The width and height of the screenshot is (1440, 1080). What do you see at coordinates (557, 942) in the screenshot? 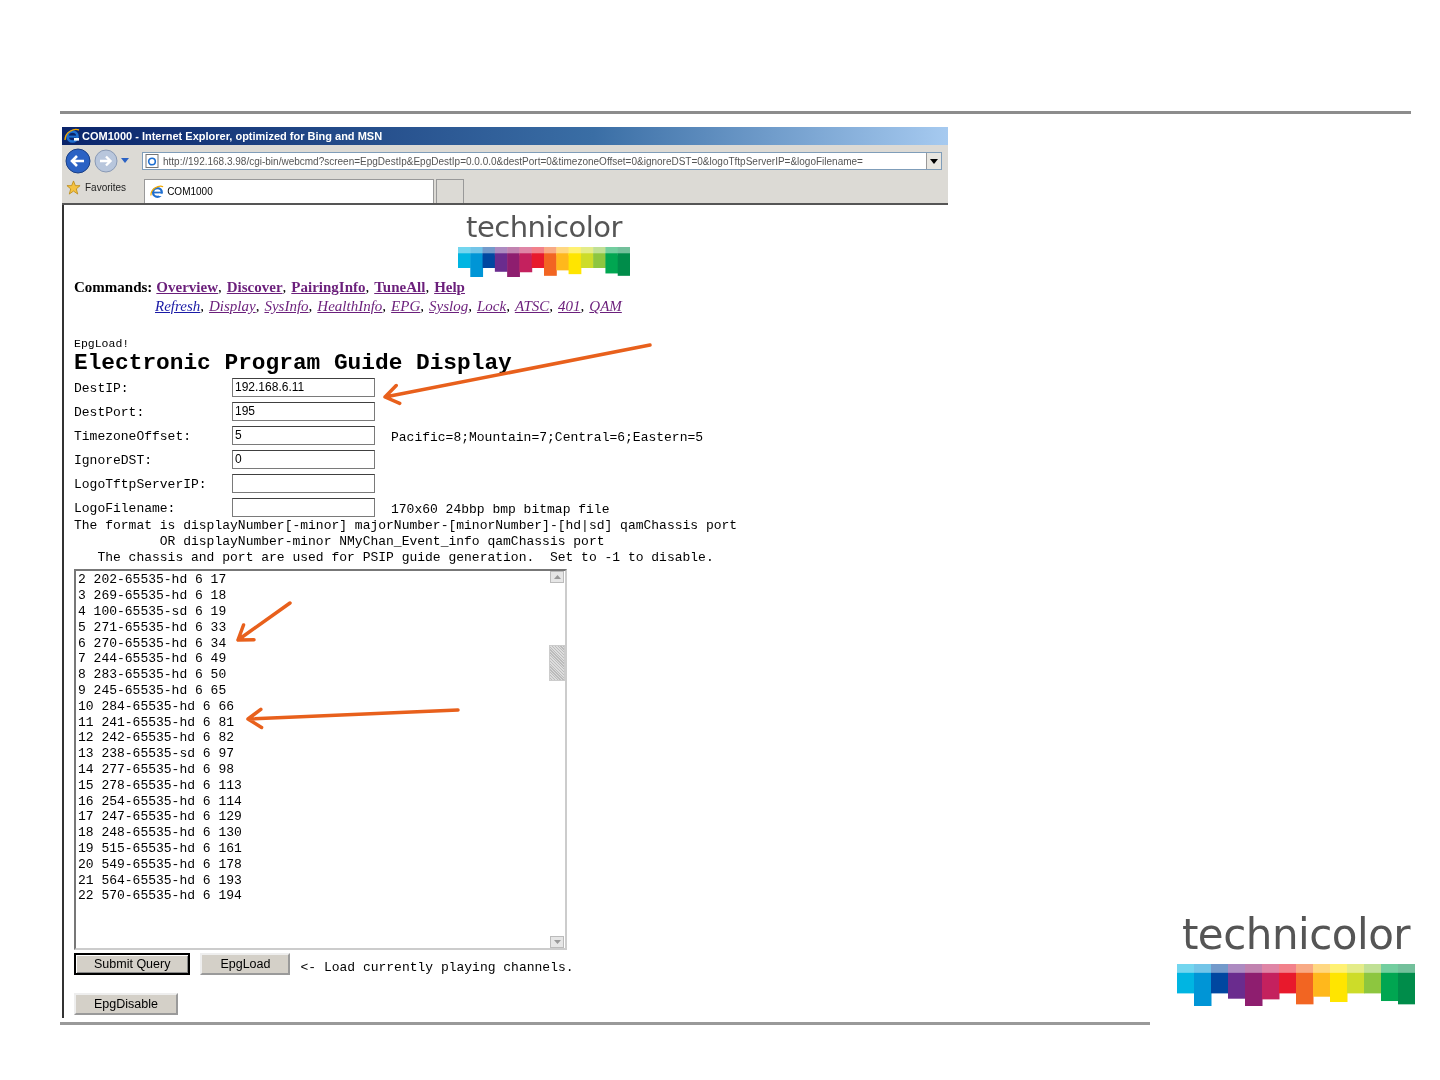
I see `scroll-down-button` at bounding box center [557, 942].